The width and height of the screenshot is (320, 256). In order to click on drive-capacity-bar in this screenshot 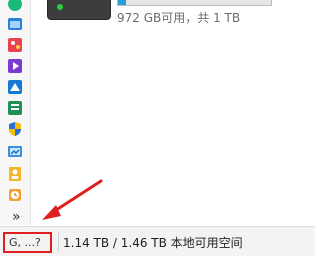, I will do `click(194, 3)`.